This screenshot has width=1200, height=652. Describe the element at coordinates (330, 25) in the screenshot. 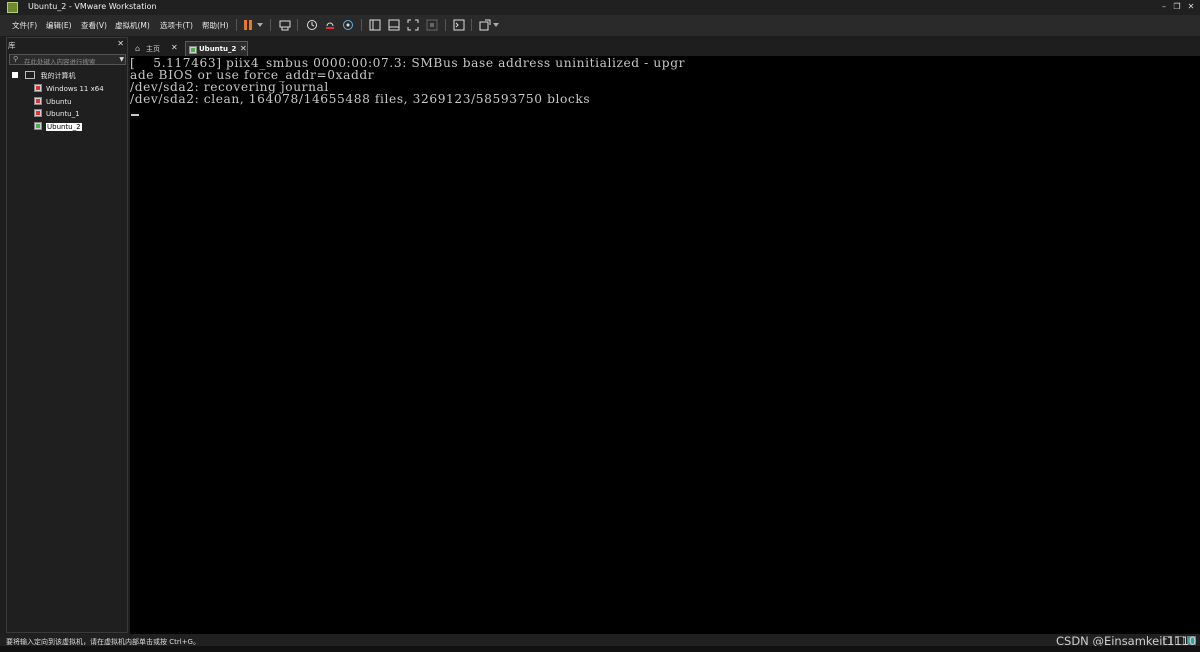

I see `revert-snapshot-icon` at that location.